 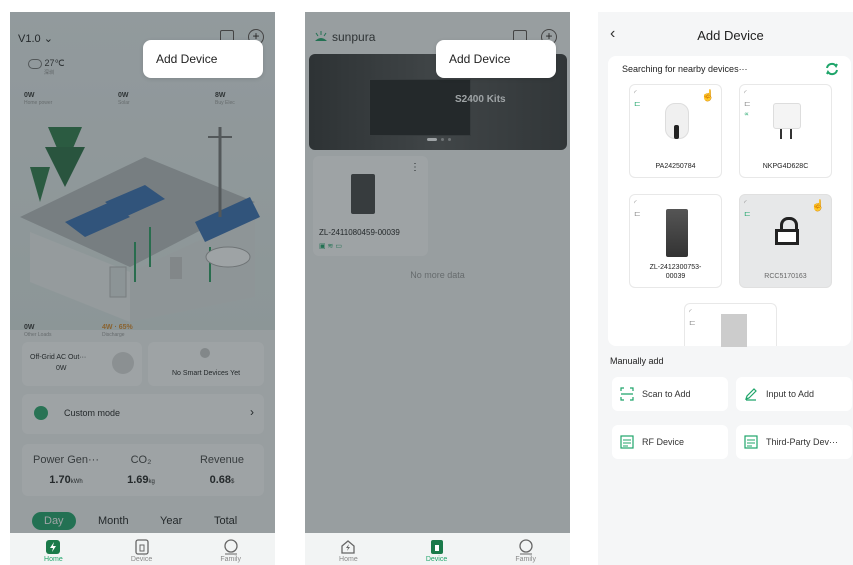 I want to click on pencil-icon, so click(x=751, y=394).